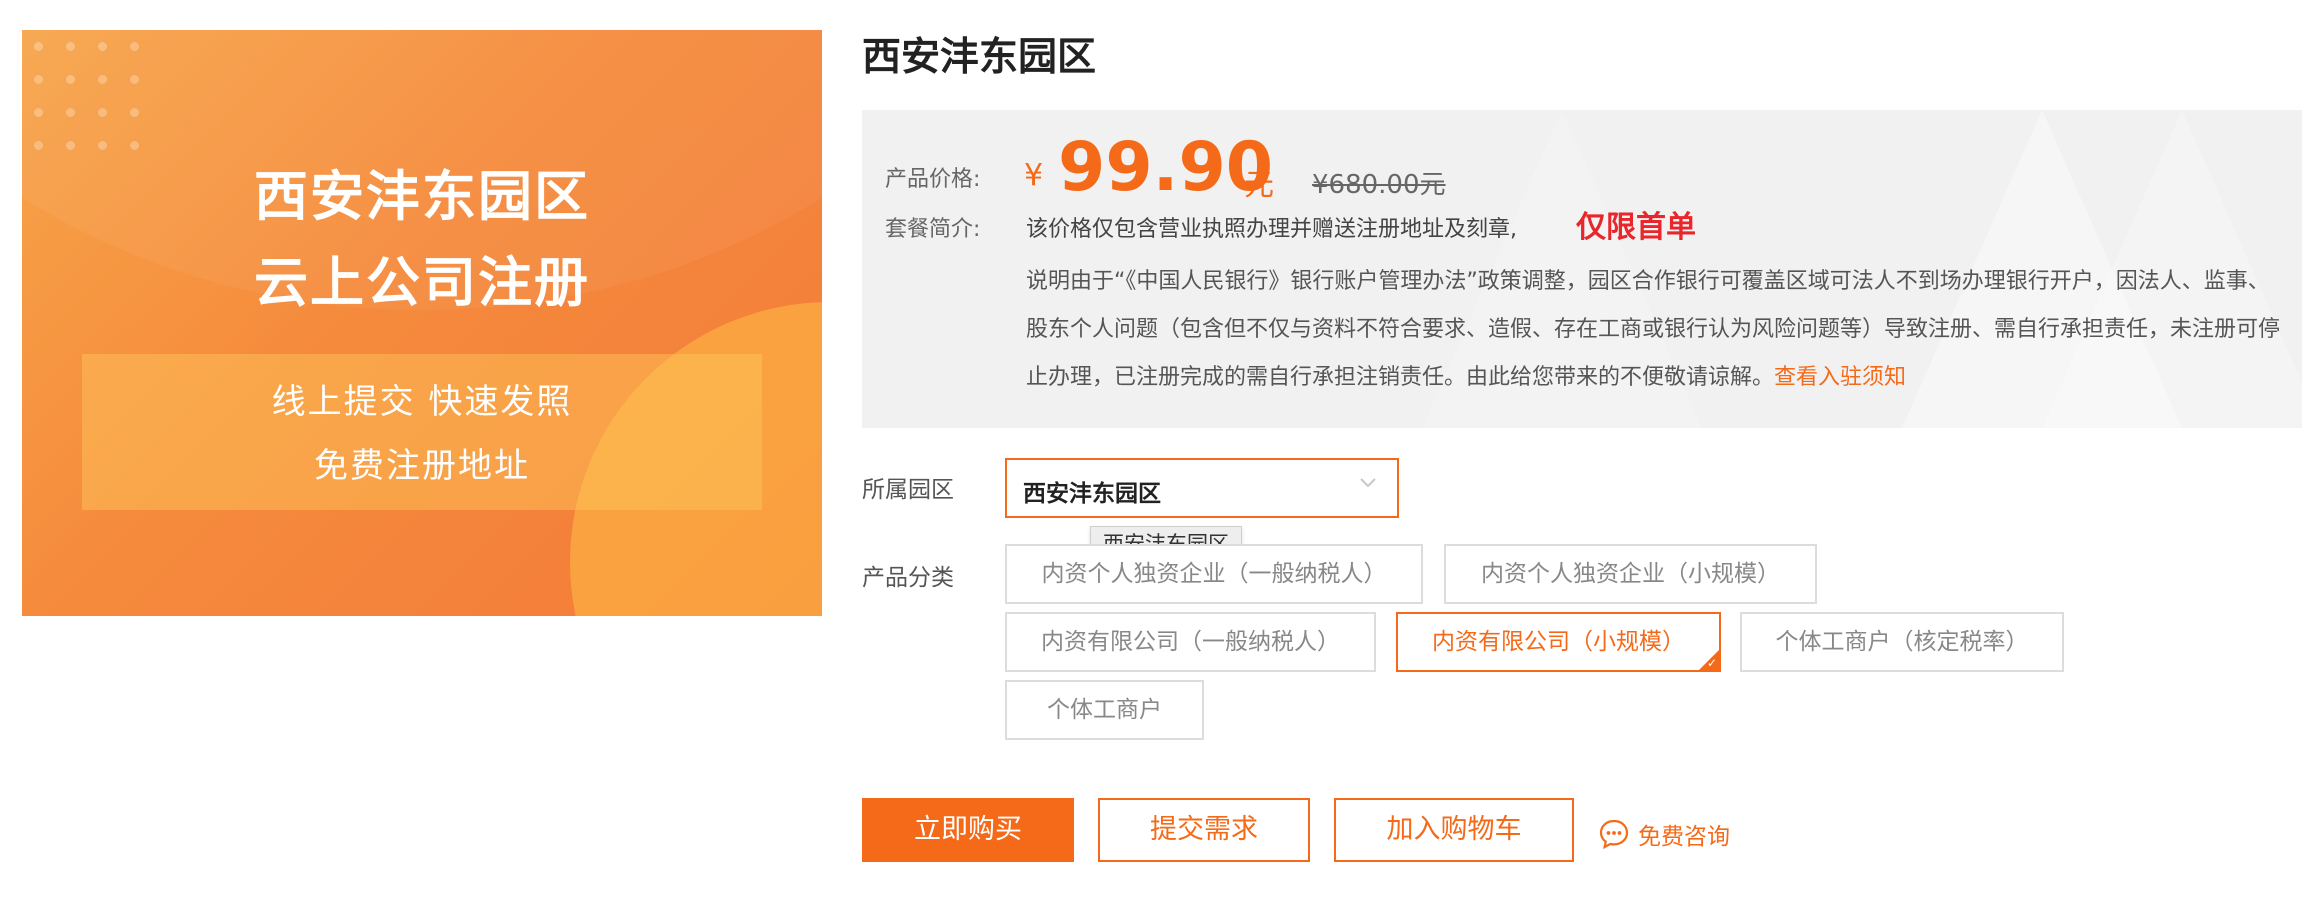  What do you see at coordinates (1840, 377) in the screenshot?
I see `settlement-notice-link: 查看入驻须知` at bounding box center [1840, 377].